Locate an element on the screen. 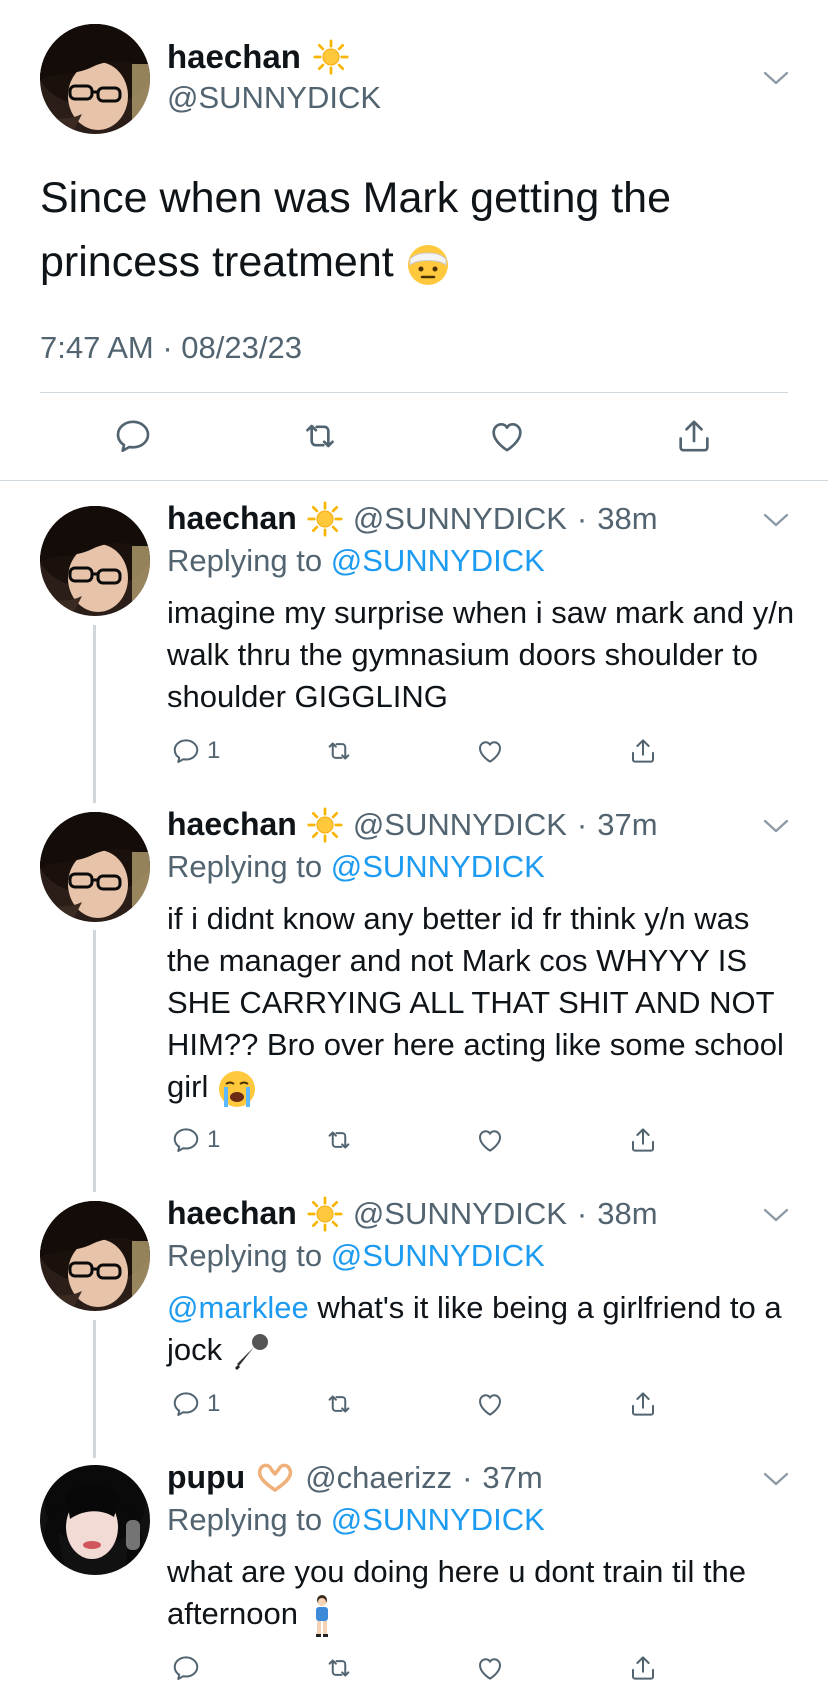  heart-hands-emoji is located at coordinates (275, 1477).